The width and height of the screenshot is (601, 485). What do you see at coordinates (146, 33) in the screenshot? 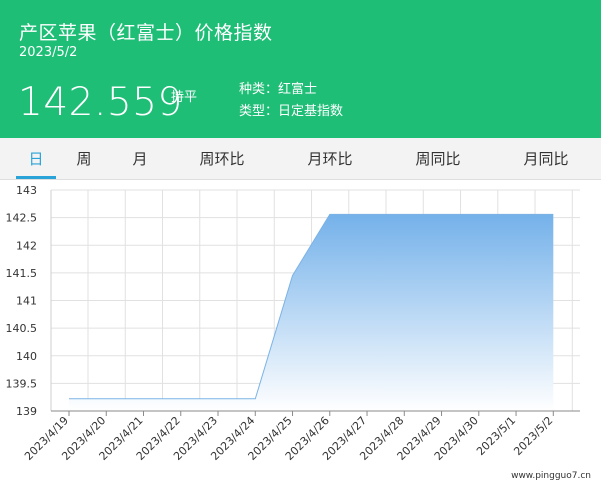
I see `page-title: 产区苹果（红富士）价格指数` at bounding box center [146, 33].